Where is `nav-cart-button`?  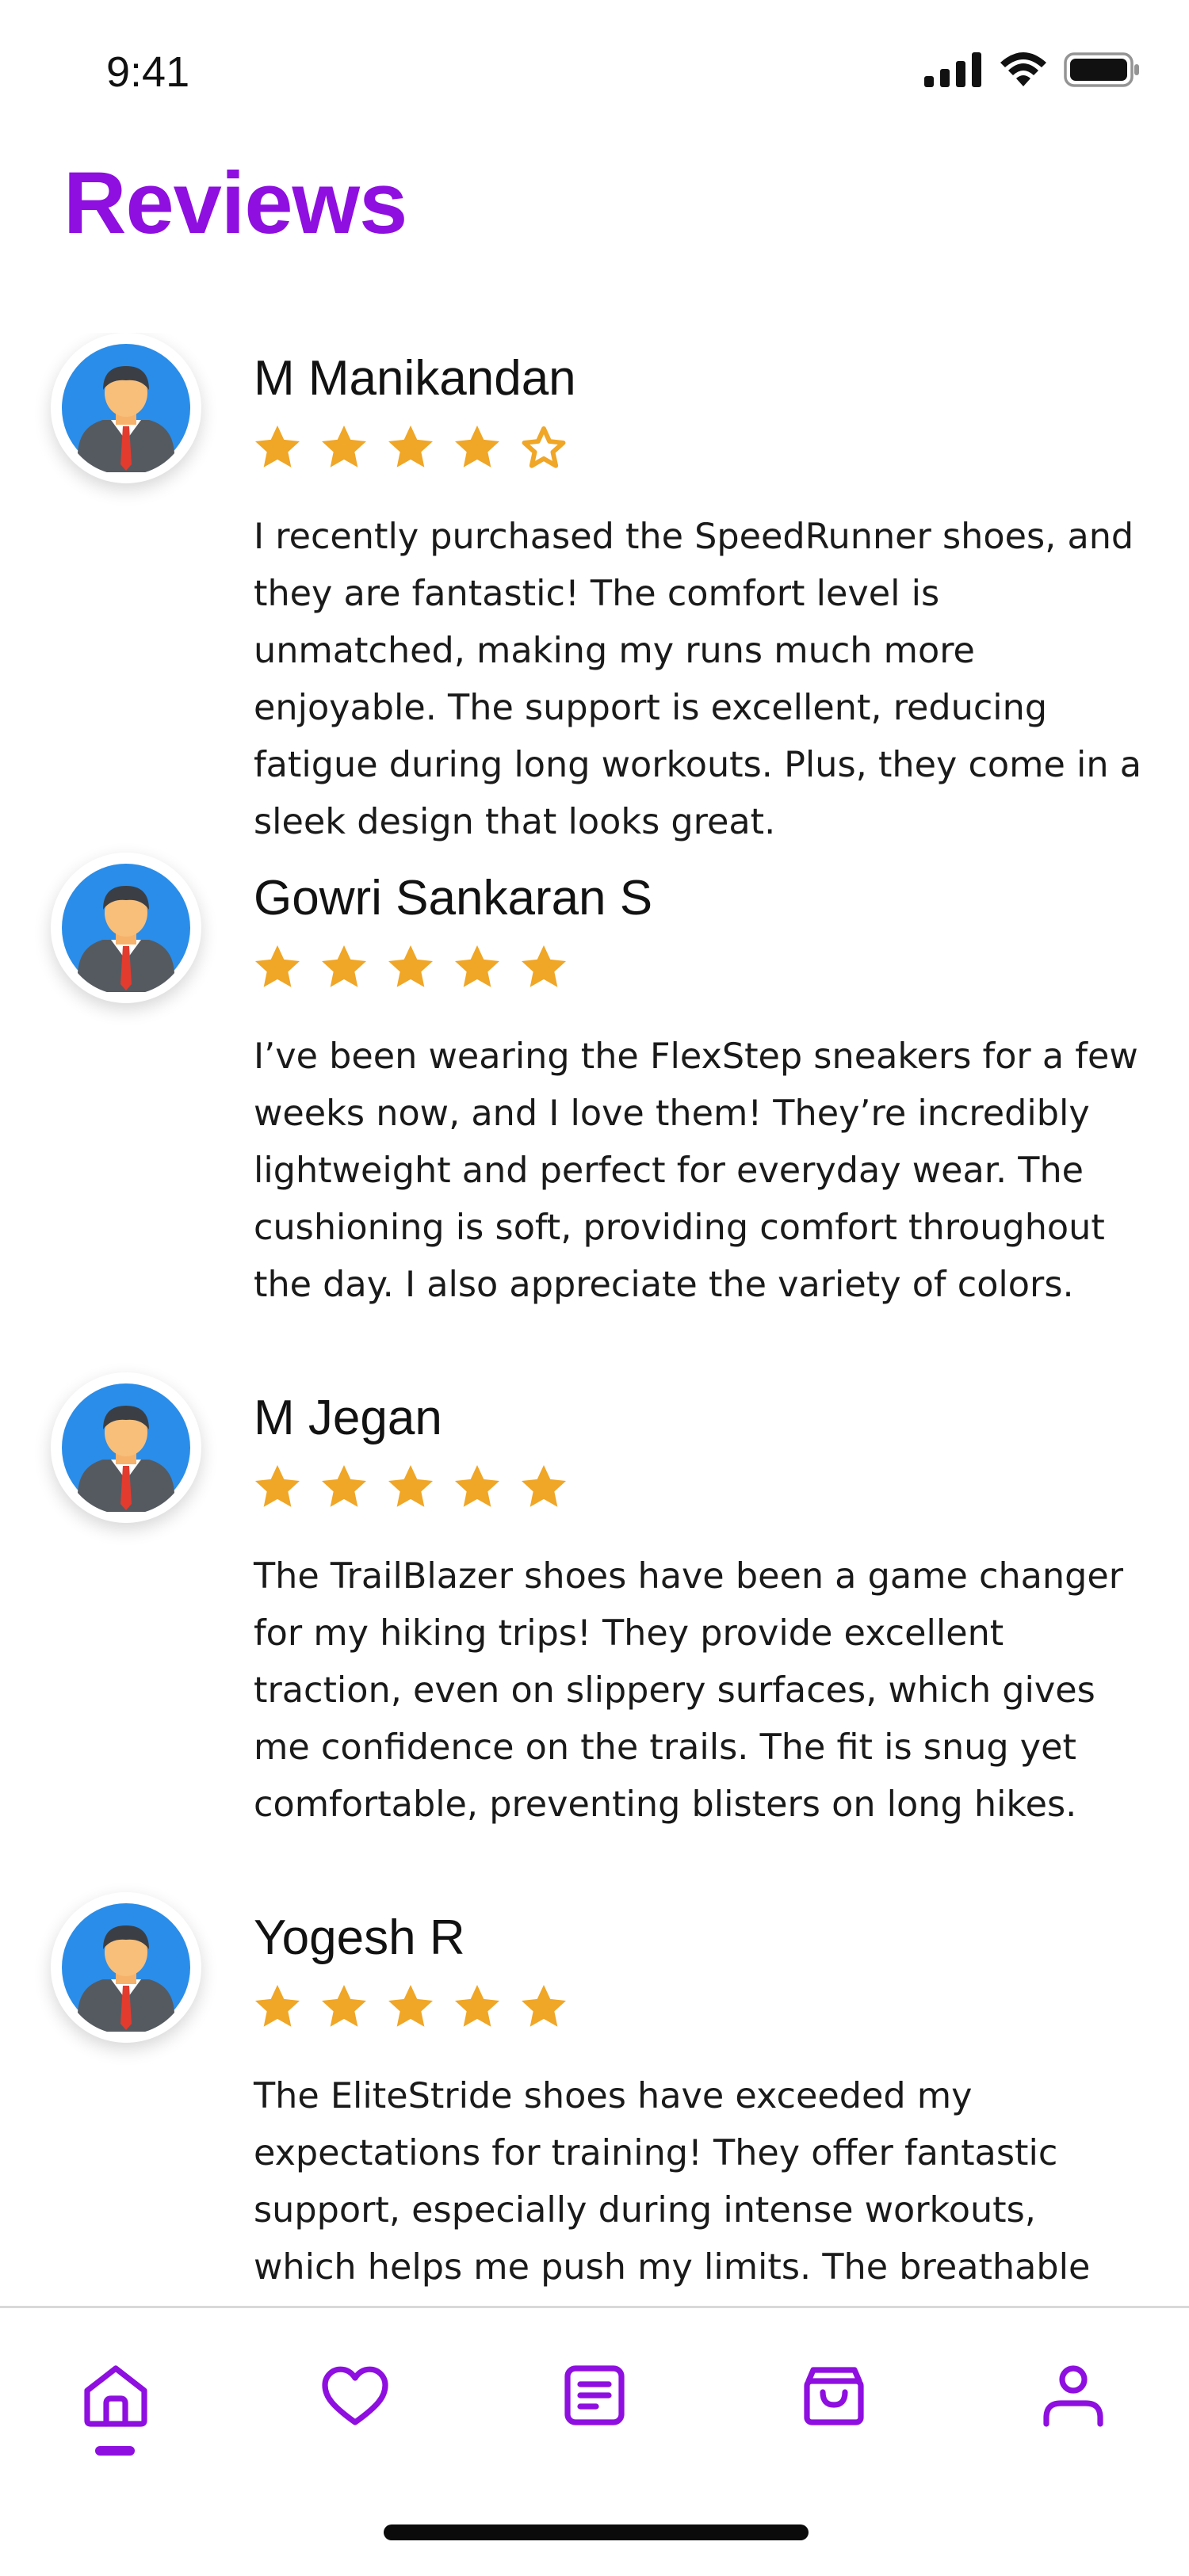 nav-cart-button is located at coordinates (833, 2395).